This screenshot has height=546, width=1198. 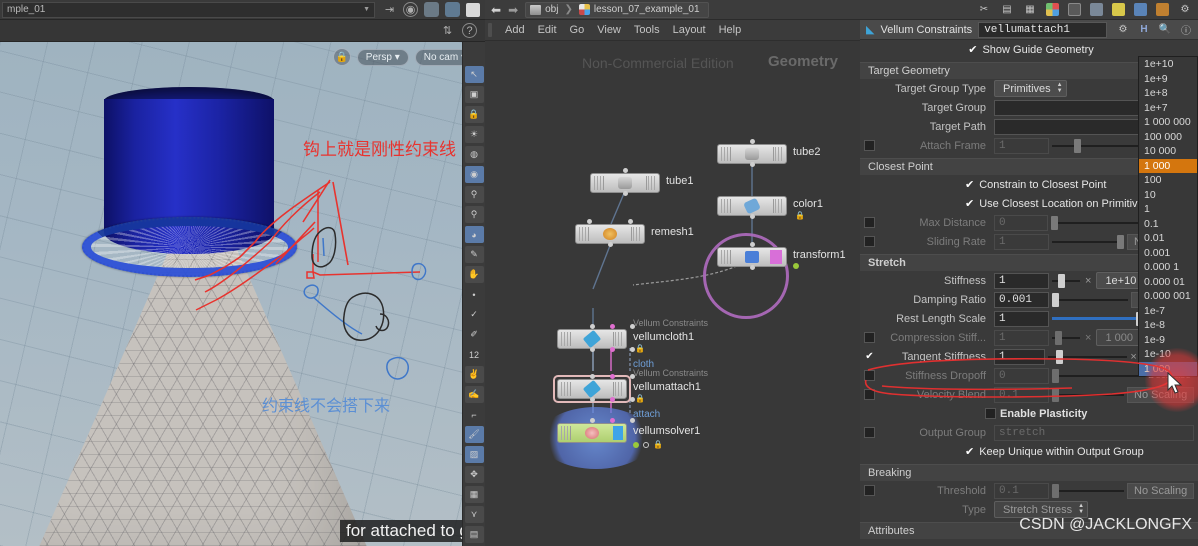 What do you see at coordinates (689, 30) in the screenshot?
I see `menu-layout: Layout` at bounding box center [689, 30].